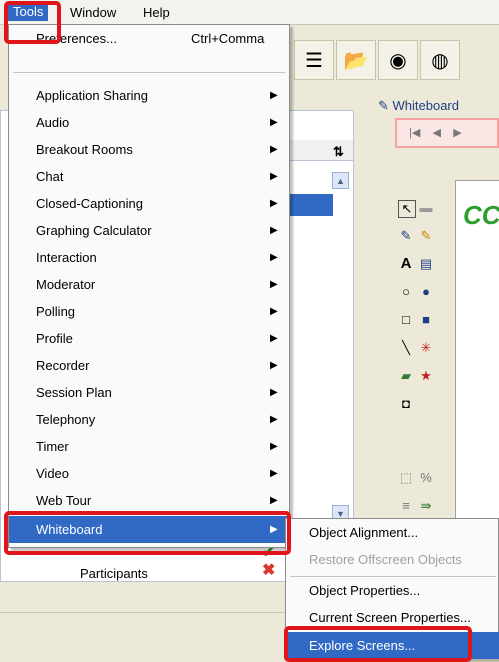 The height and width of the screenshot is (662, 499). I want to click on menu-item-moderator: Moderator ▶, so click(149, 284).